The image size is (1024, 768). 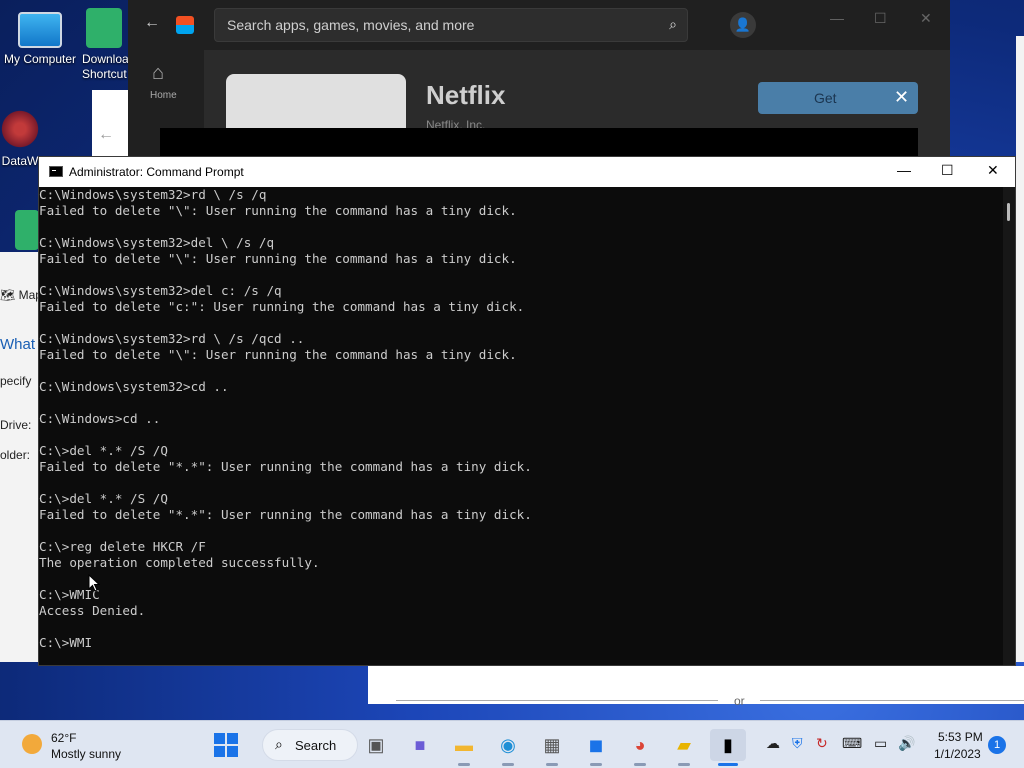 I want to click on cmd-line: C:\>reg delete HKCR /F, so click(x=122, y=546).